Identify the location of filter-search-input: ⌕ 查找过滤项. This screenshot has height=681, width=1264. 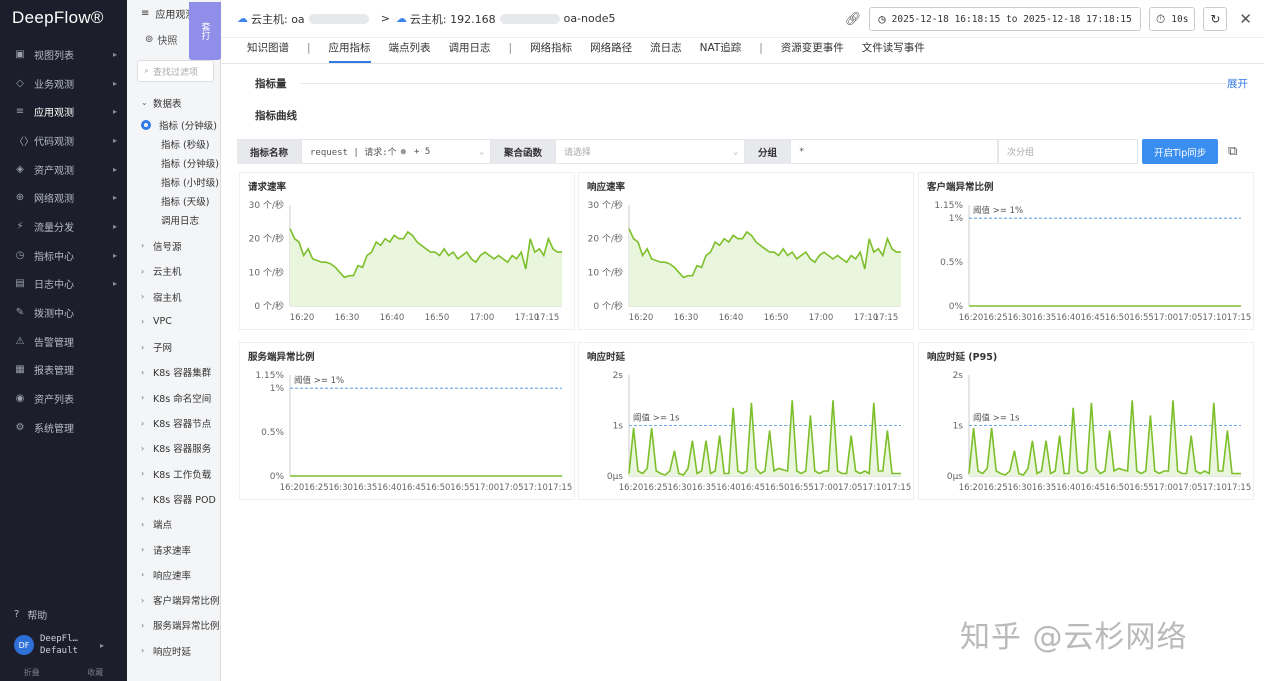
(175, 71).